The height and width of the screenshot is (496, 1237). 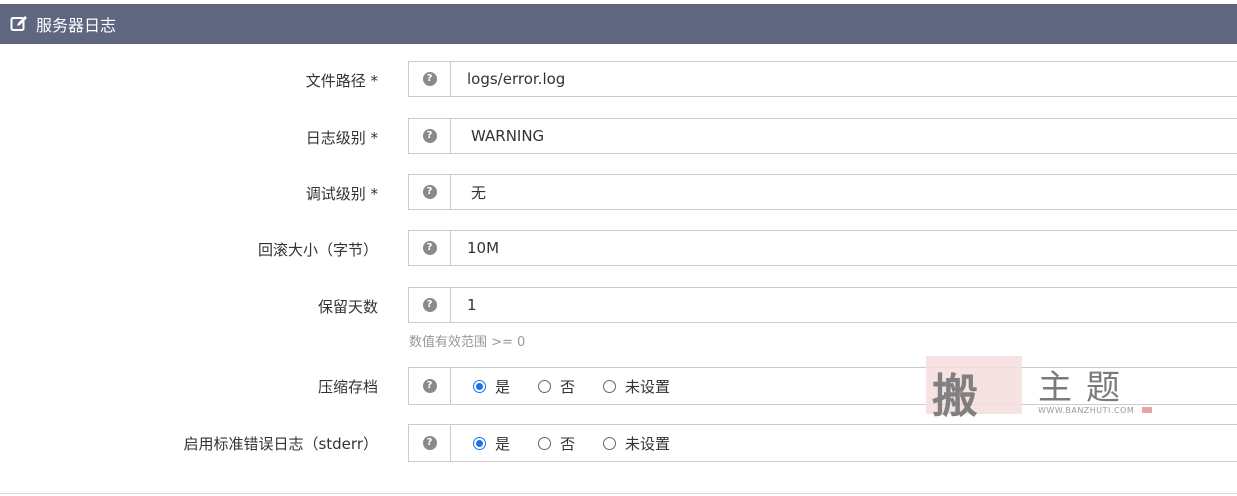 What do you see at coordinates (491, 386) in the screenshot?
I see `compress-radio-yes: 是` at bounding box center [491, 386].